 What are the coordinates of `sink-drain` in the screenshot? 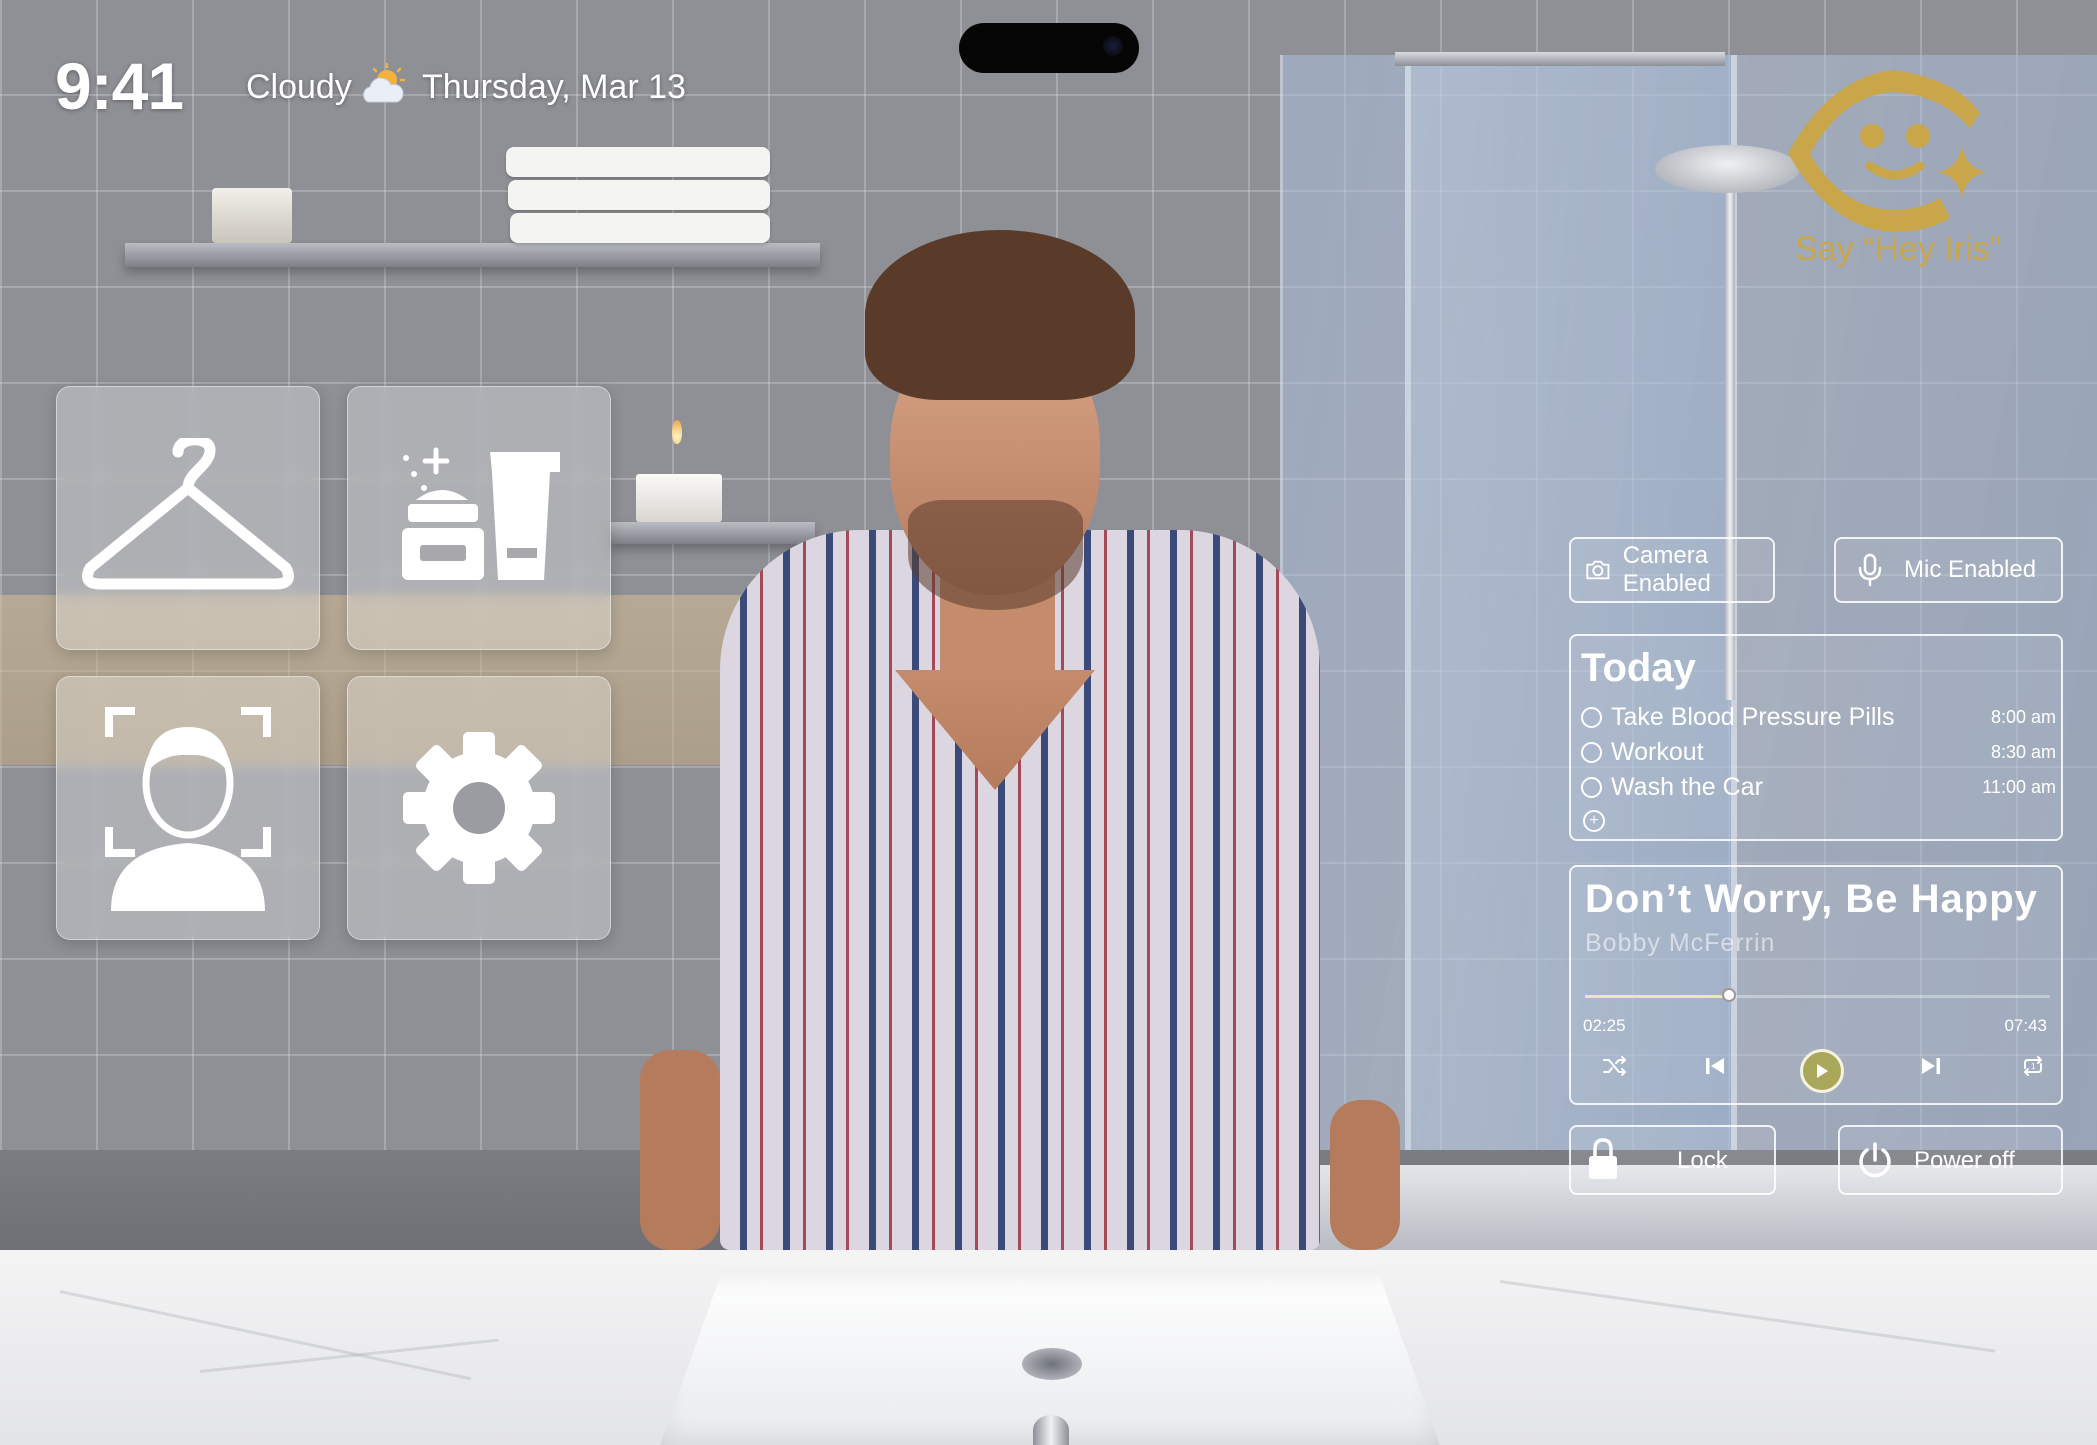 It's located at (1052, 1364).